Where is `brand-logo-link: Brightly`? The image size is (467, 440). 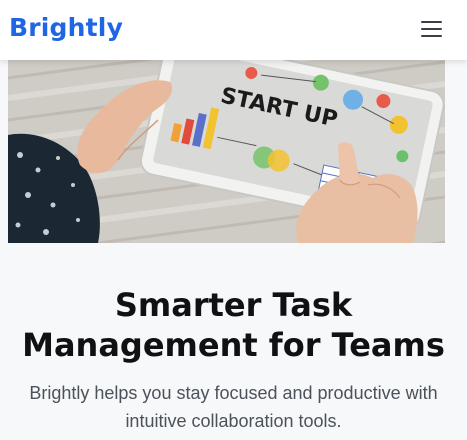
brand-logo-link: Brightly is located at coordinates (66, 27).